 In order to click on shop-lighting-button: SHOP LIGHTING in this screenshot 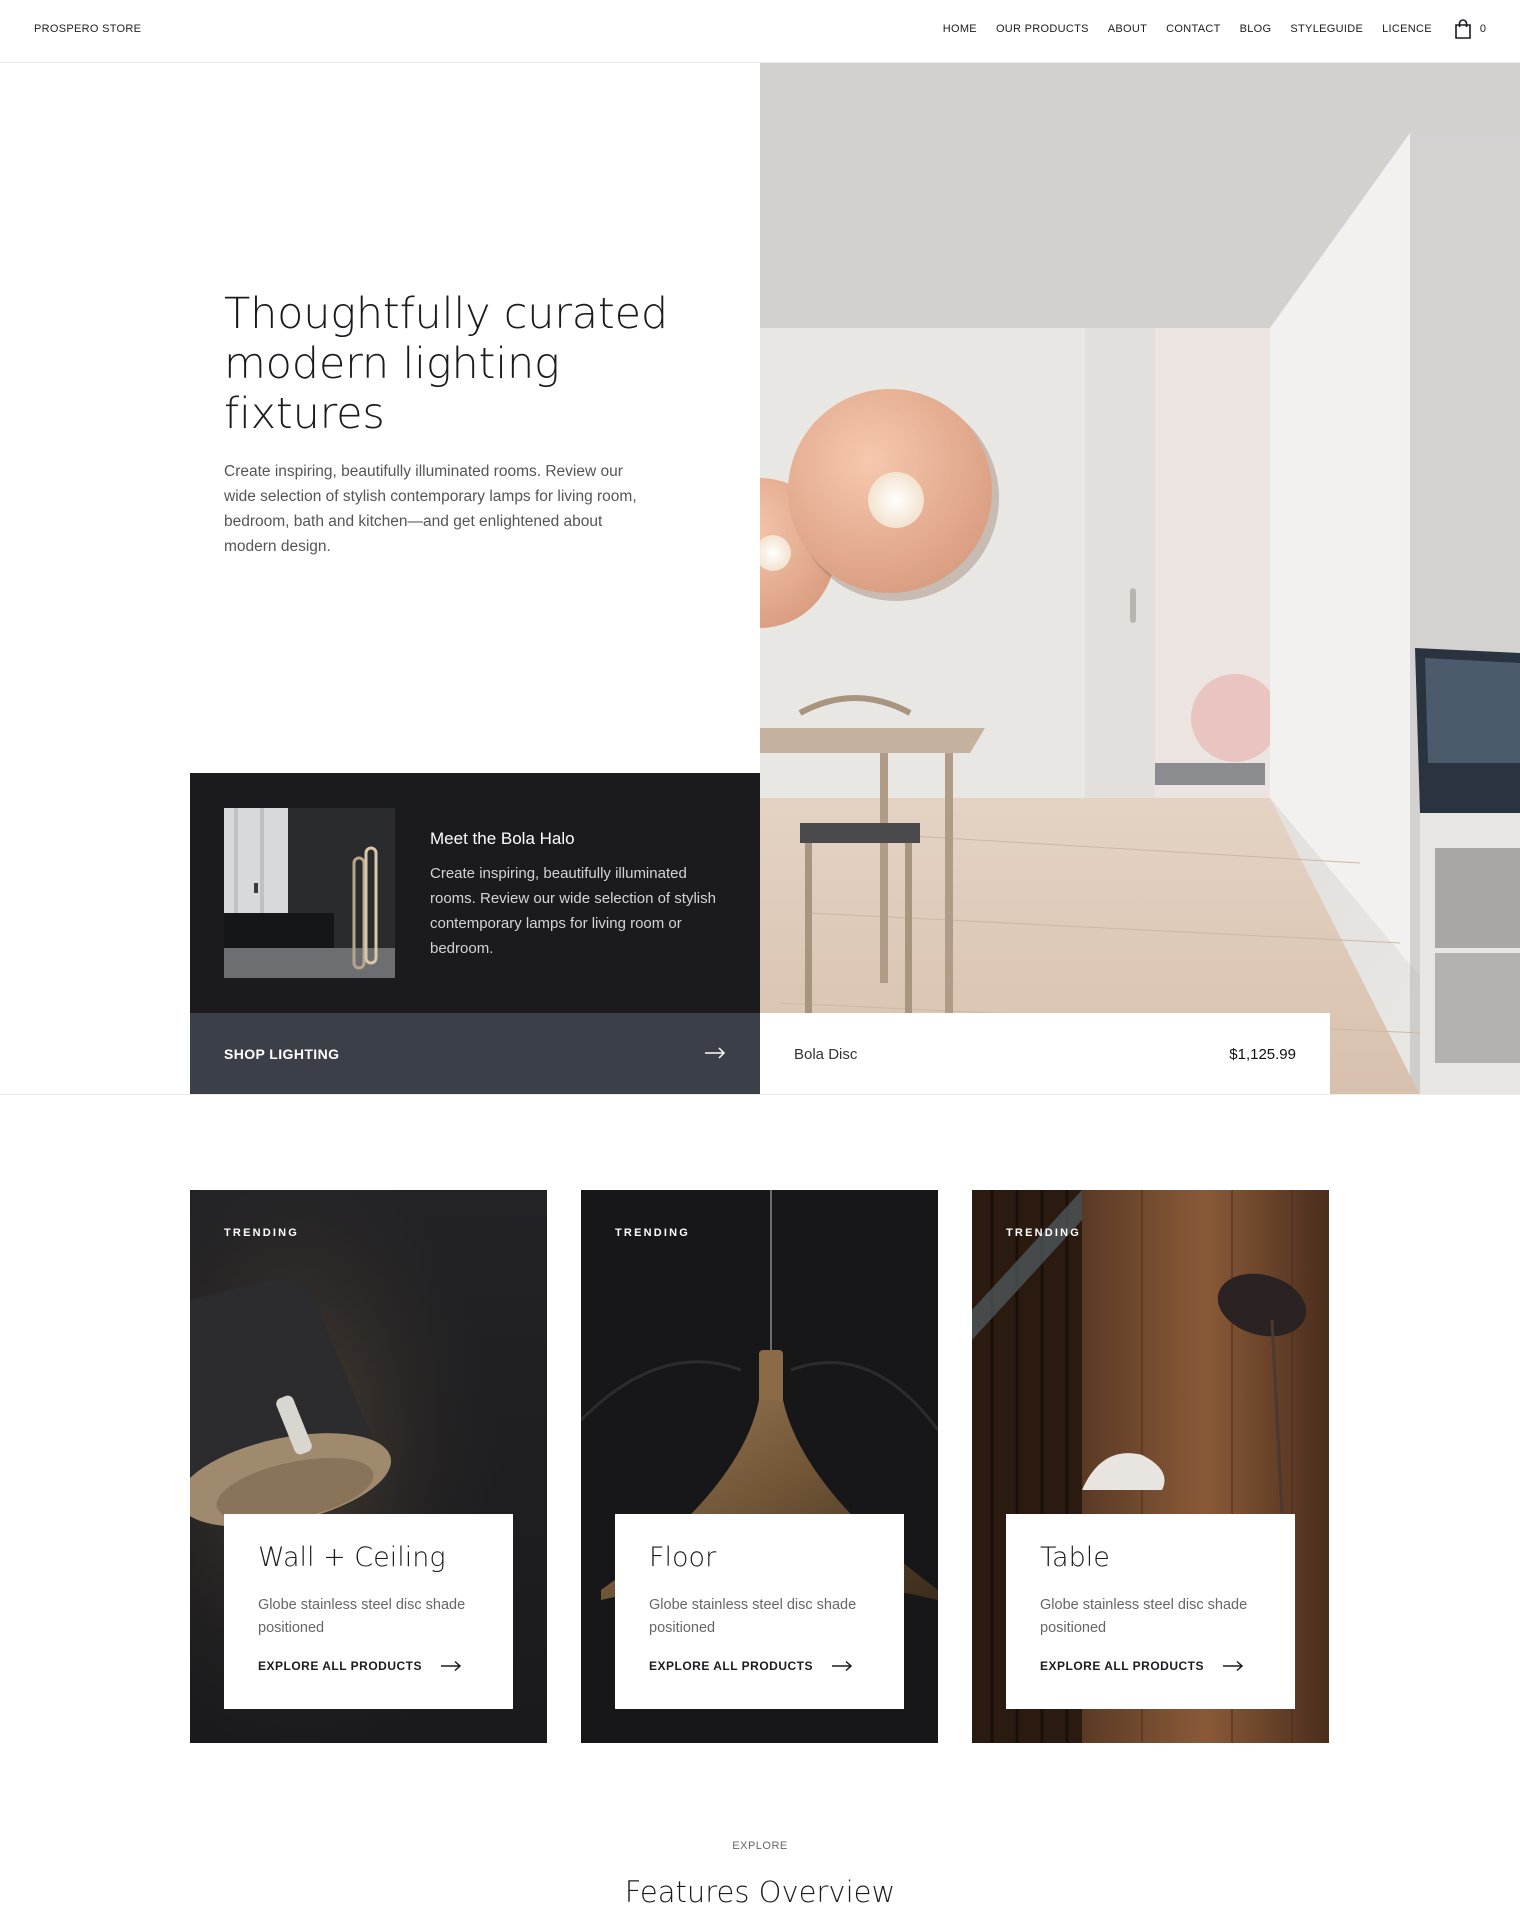, I will do `click(475, 1054)`.